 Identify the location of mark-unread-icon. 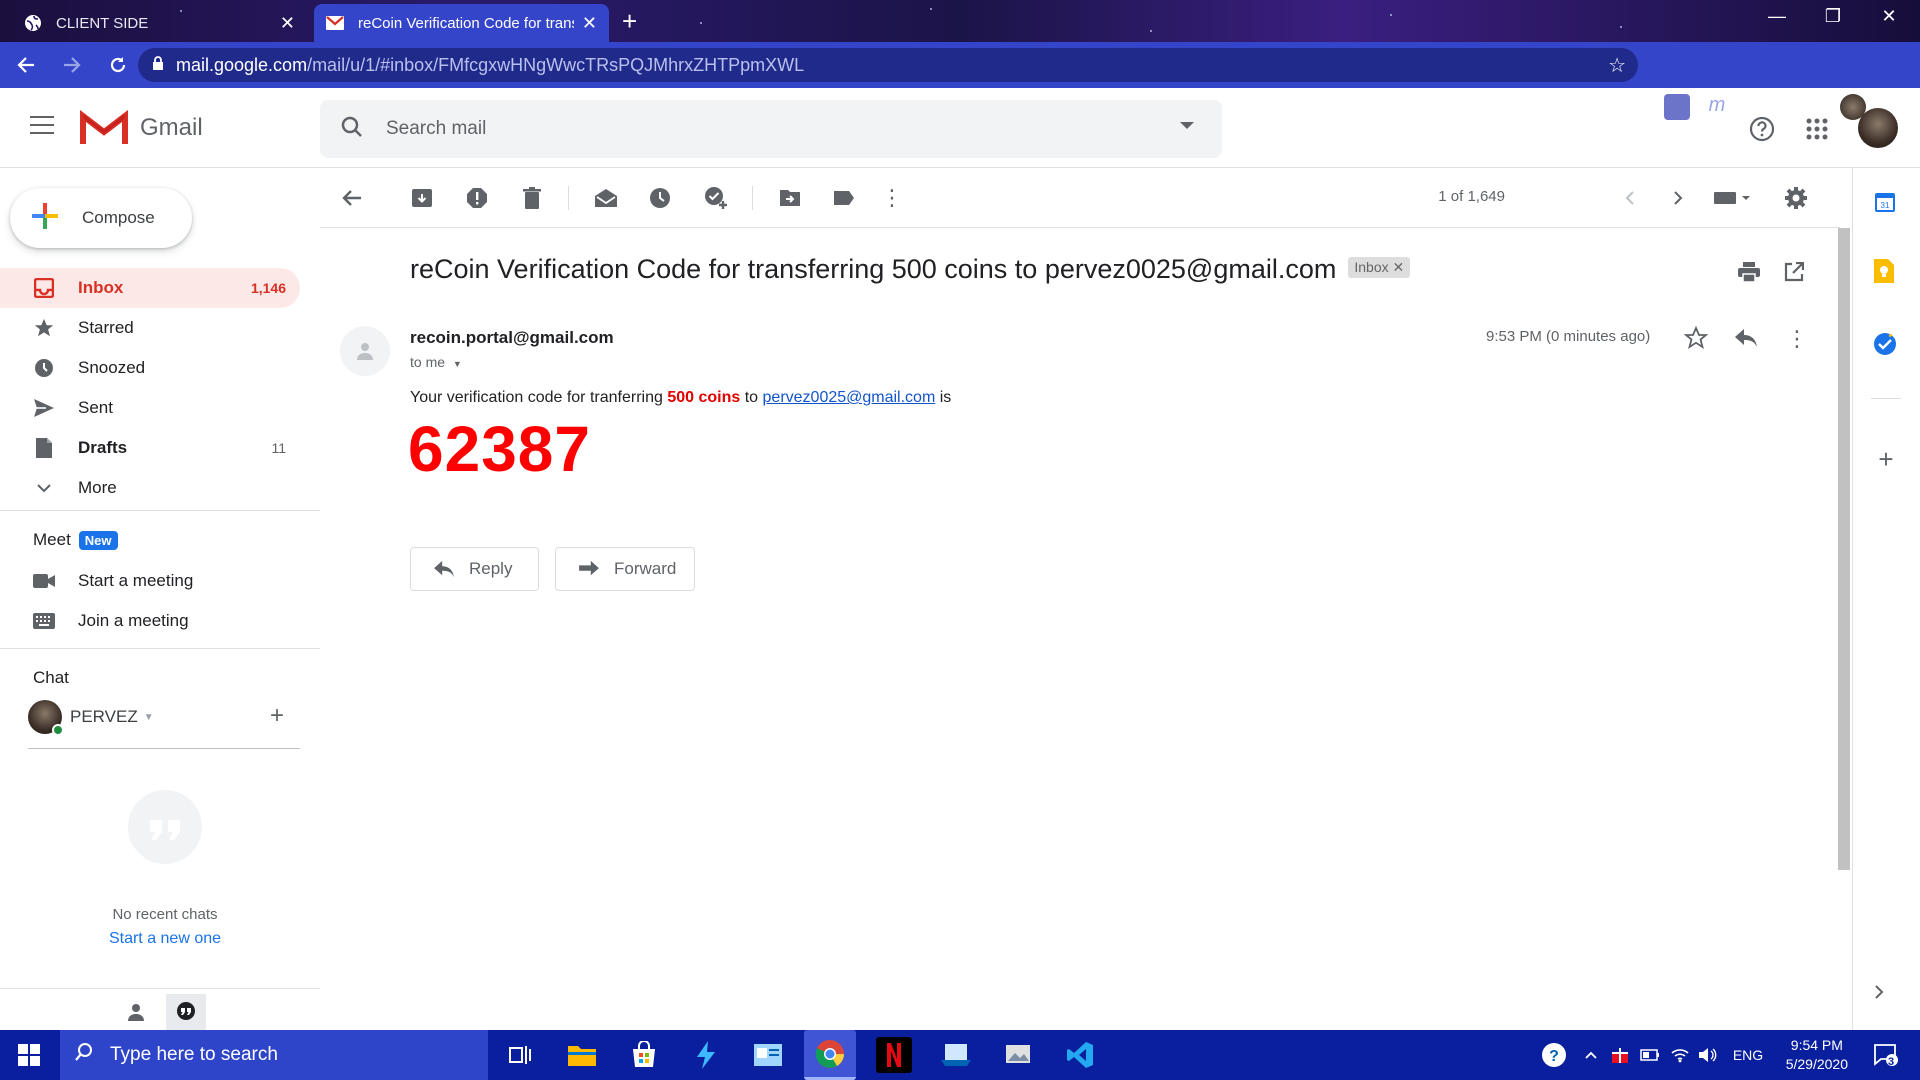
(606, 198).